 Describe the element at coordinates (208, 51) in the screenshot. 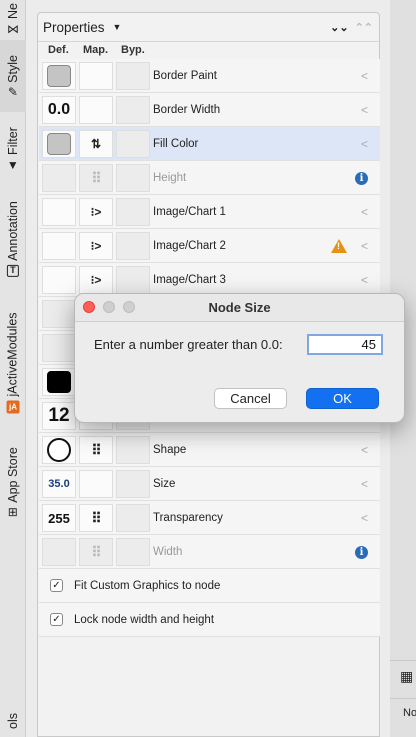

I see `column-headers: Def. Map. Byp.` at that location.